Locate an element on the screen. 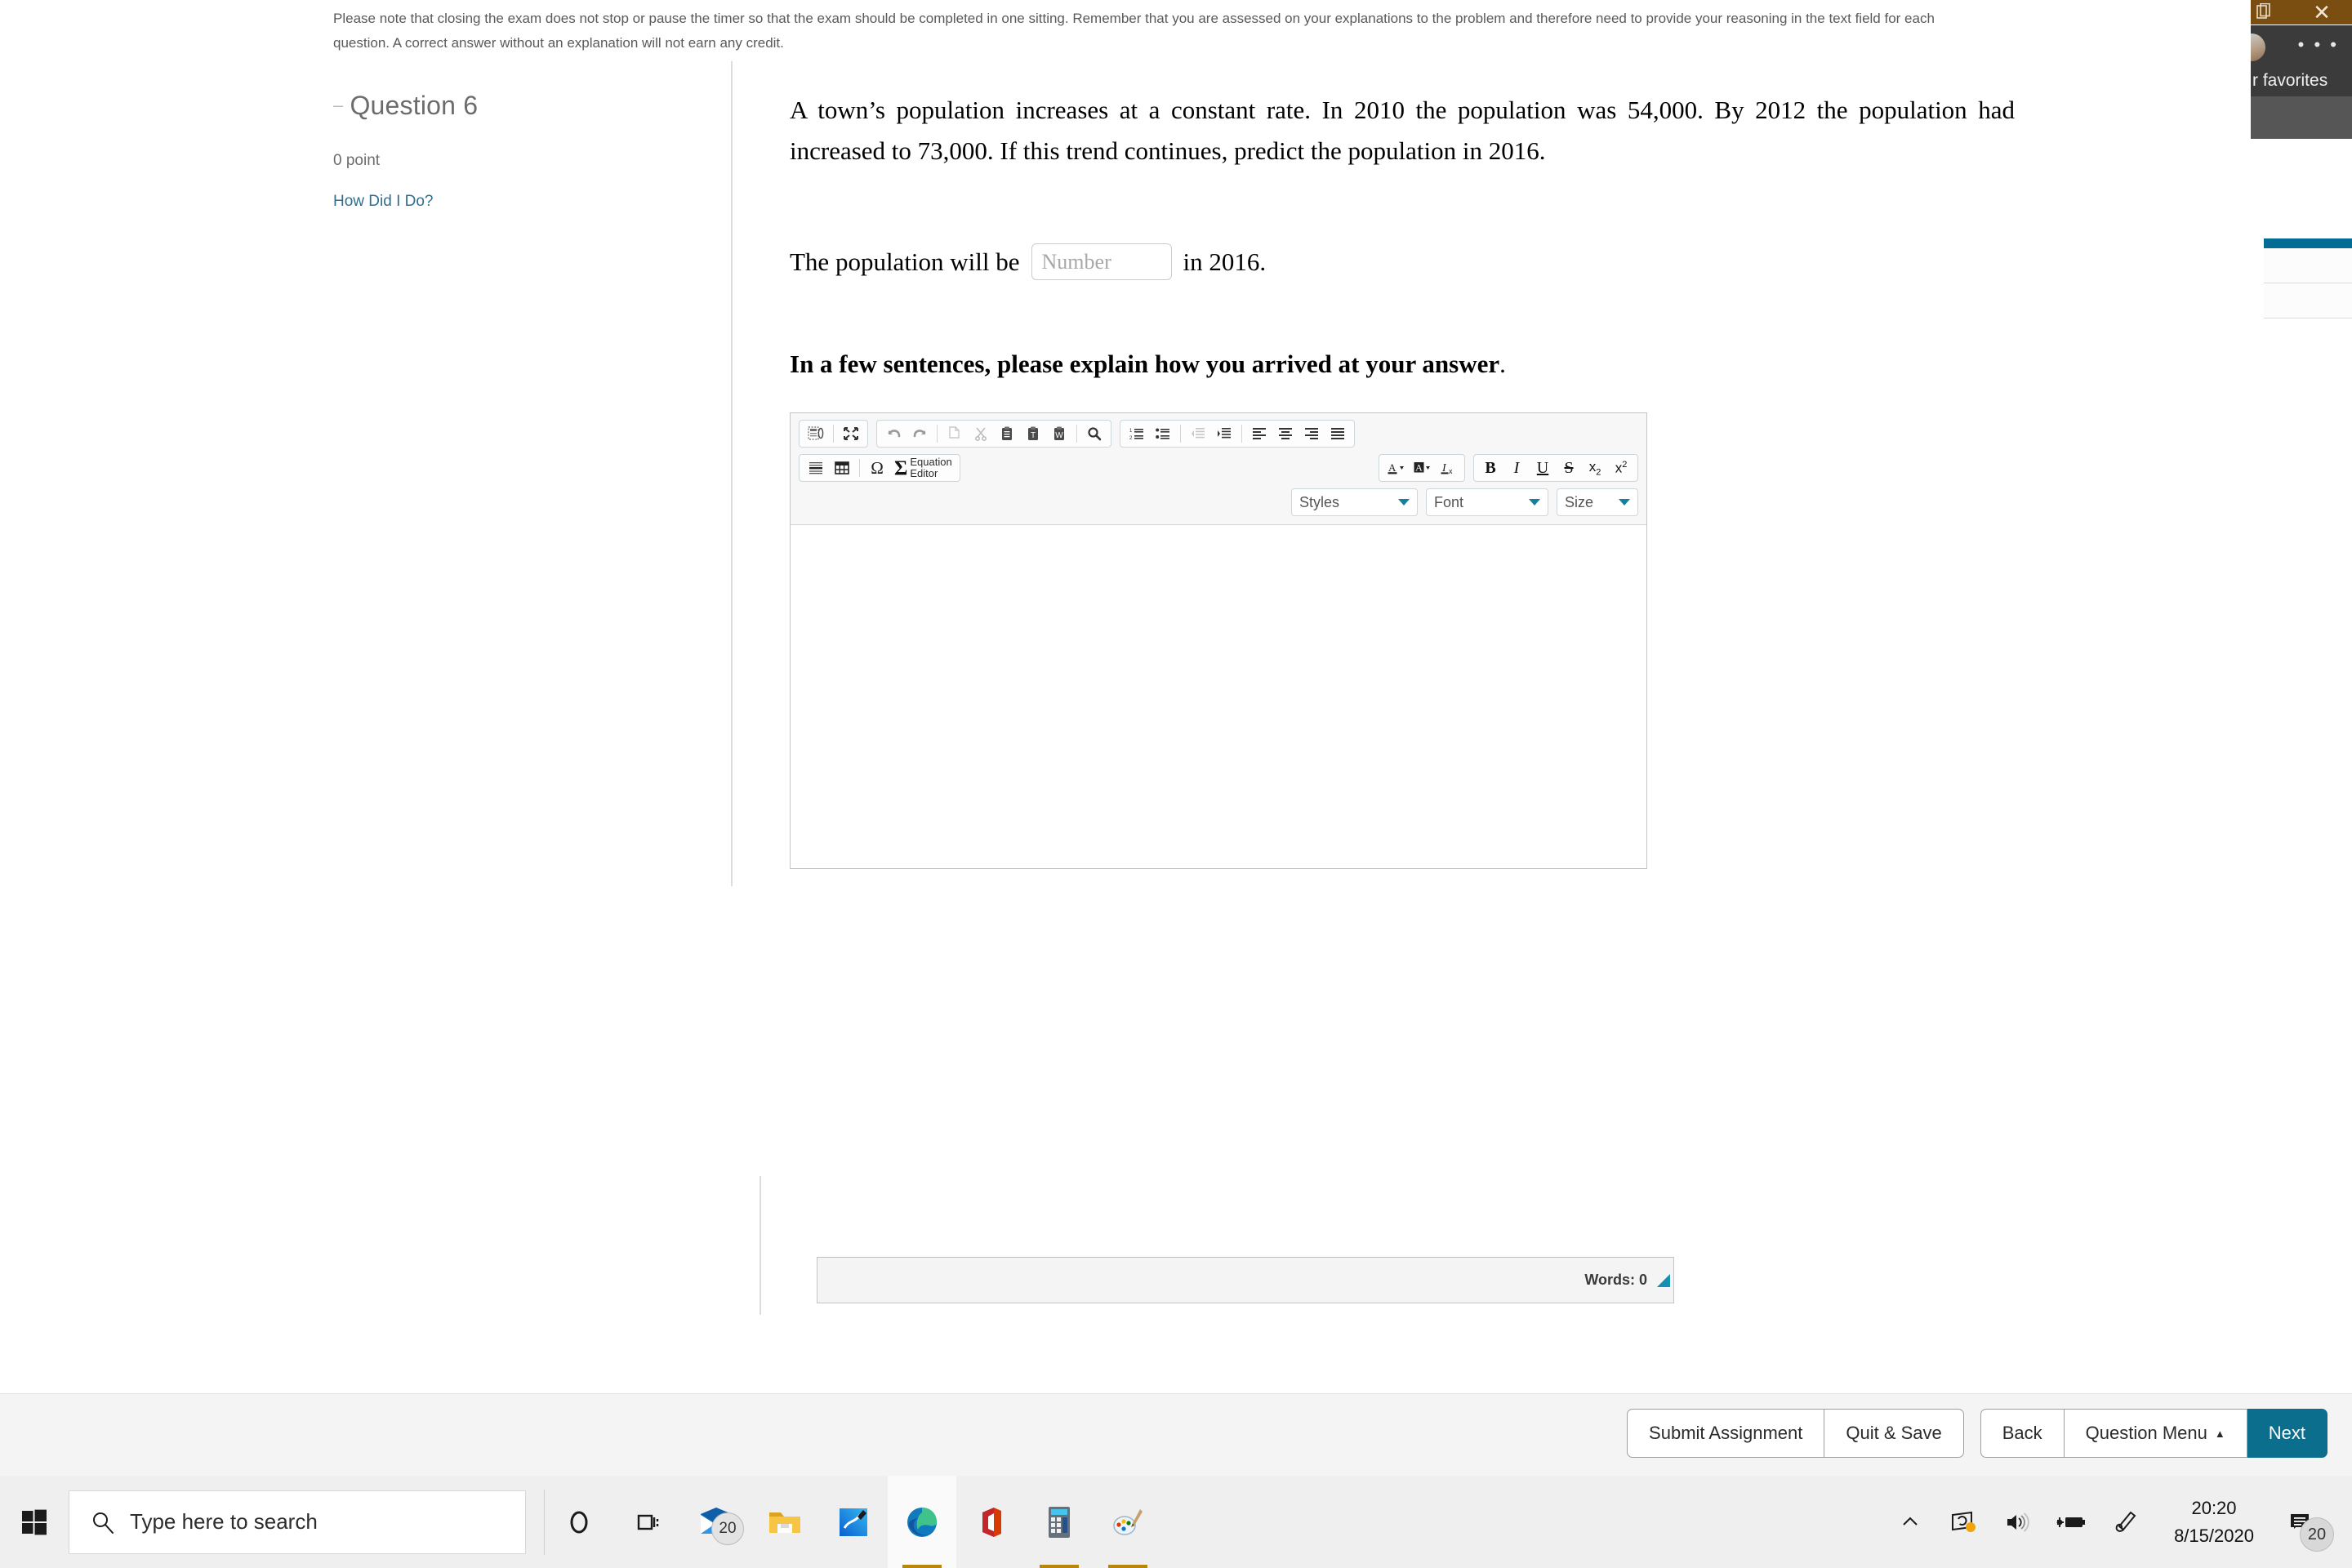 This screenshot has height=1568, width=2352. chevron-up-icon: ▲ is located at coordinates (2219, 1433).